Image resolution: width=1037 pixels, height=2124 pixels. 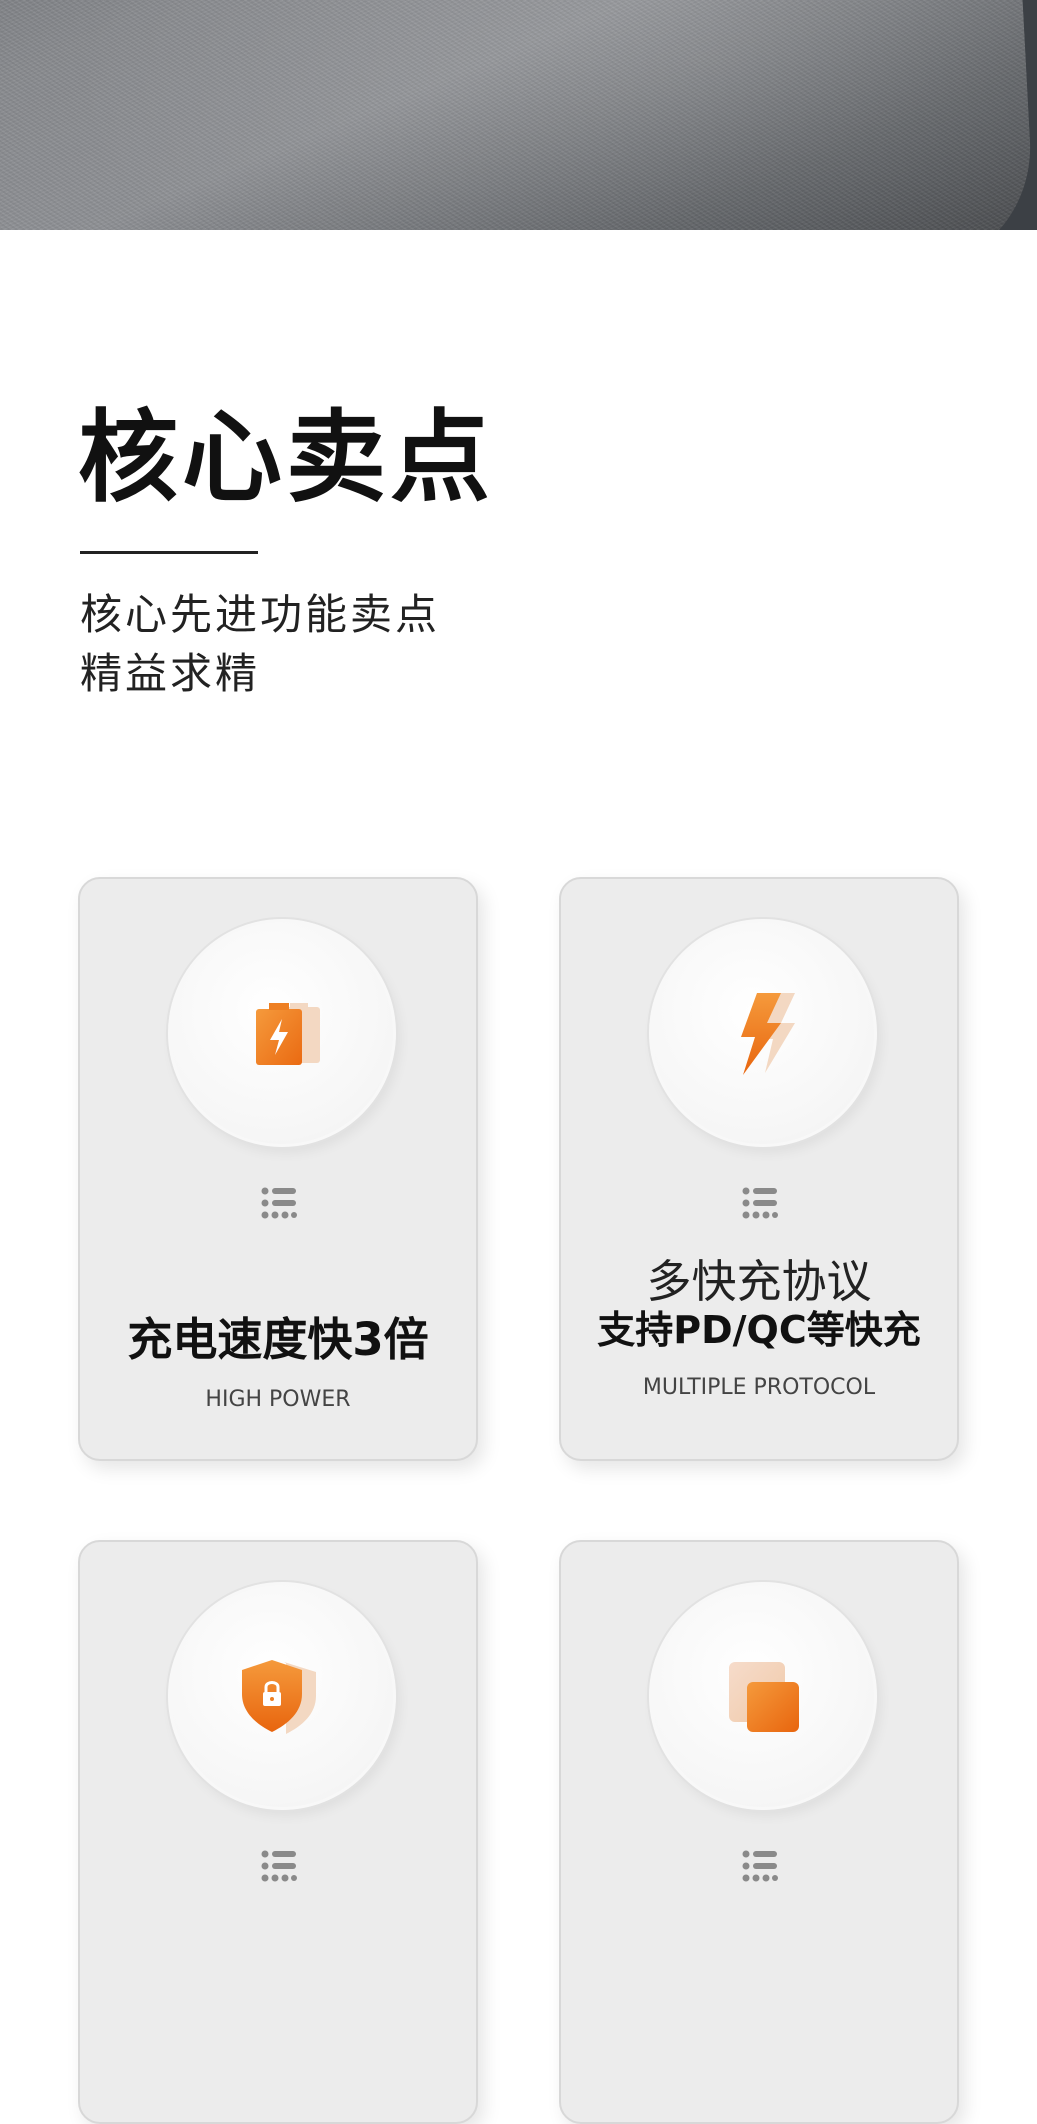 What do you see at coordinates (768, 1034) in the screenshot?
I see `lightning-bolt-icon` at bounding box center [768, 1034].